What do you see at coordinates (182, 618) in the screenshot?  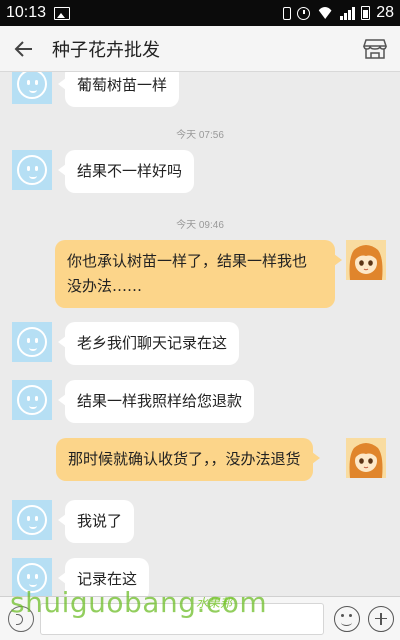 I see `message-input` at bounding box center [182, 618].